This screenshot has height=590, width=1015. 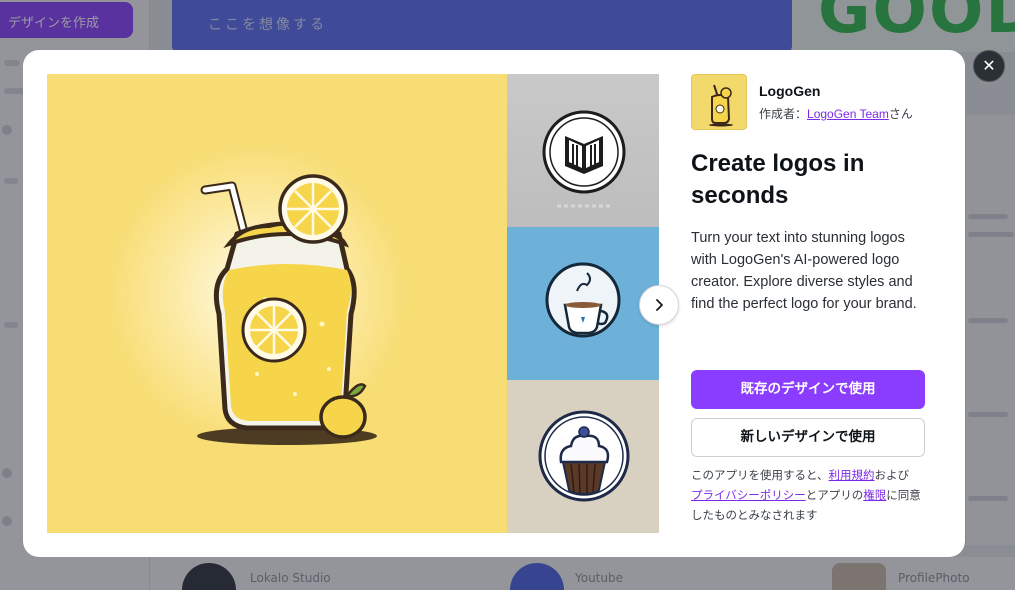 What do you see at coordinates (900, 114) in the screenshot?
I see `author-suffix: さん` at bounding box center [900, 114].